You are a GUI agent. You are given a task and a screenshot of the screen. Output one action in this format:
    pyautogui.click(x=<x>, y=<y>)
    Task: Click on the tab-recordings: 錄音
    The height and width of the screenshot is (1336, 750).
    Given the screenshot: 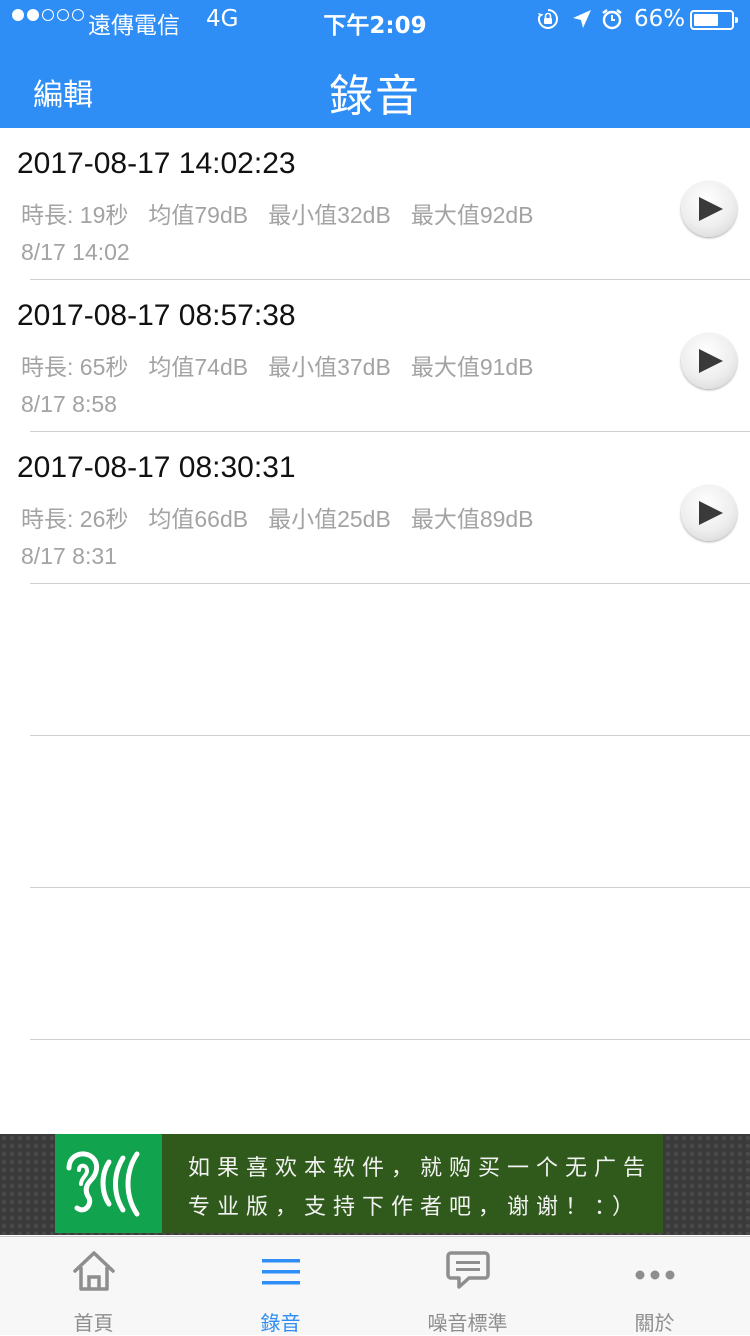 What is the action you would take?
    pyautogui.click(x=280, y=1286)
    